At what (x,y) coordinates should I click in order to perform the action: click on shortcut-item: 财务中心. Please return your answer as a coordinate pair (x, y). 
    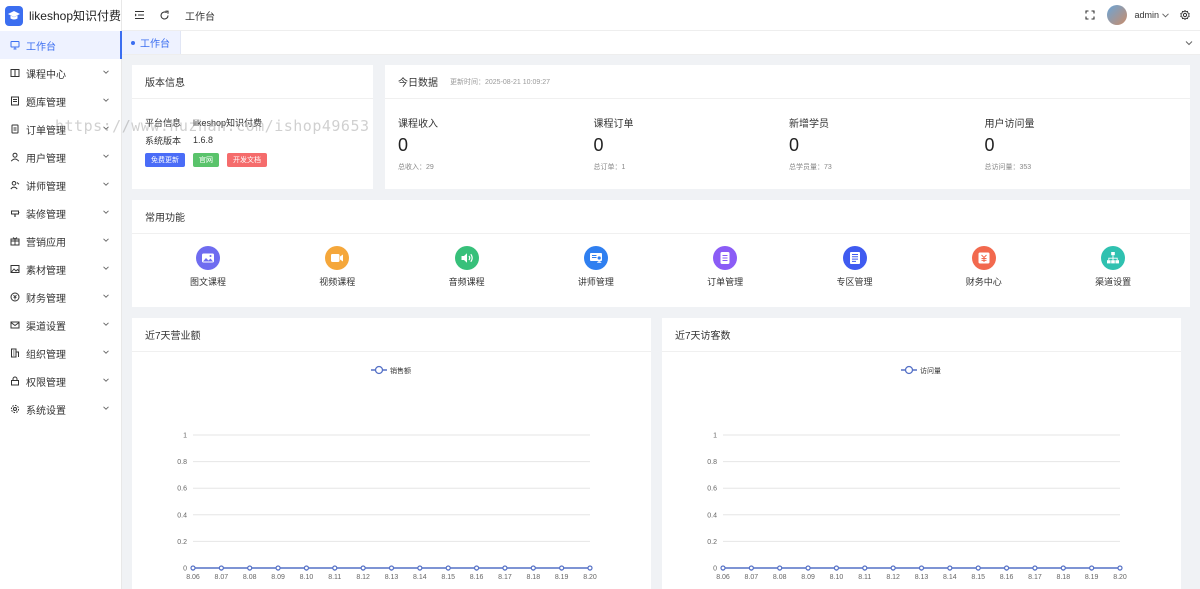
    Looking at the image, I should click on (984, 267).